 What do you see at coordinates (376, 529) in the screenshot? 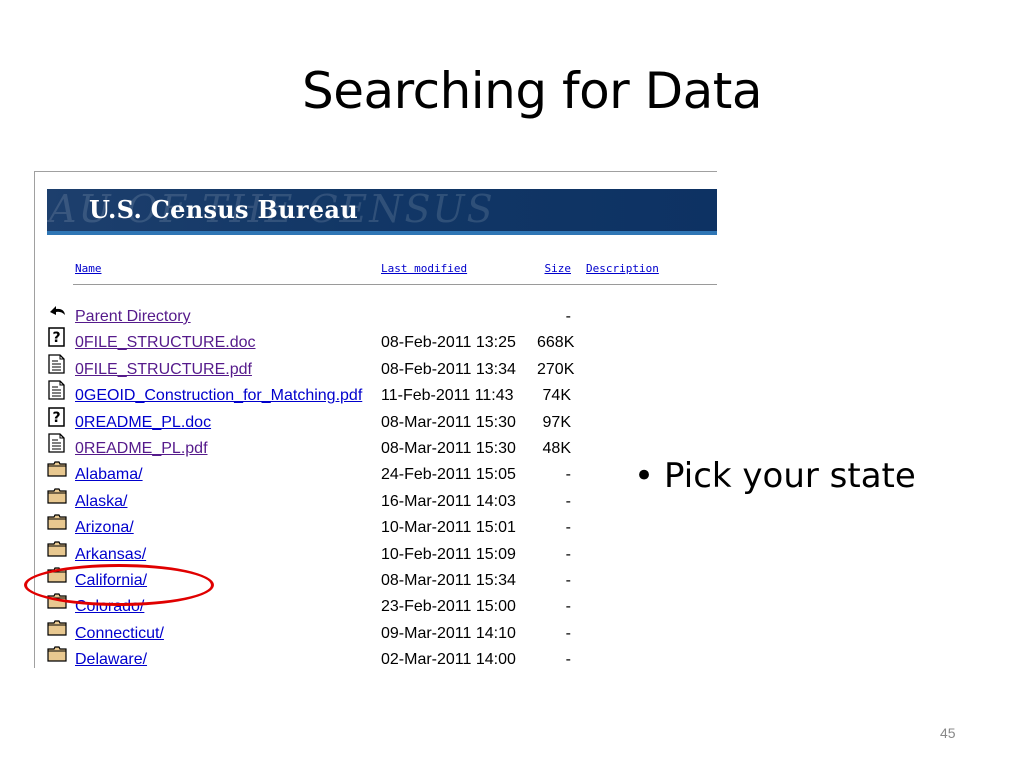
I see `directory-row: Arizona/10-Mar-2011 15:01 -` at bounding box center [376, 529].